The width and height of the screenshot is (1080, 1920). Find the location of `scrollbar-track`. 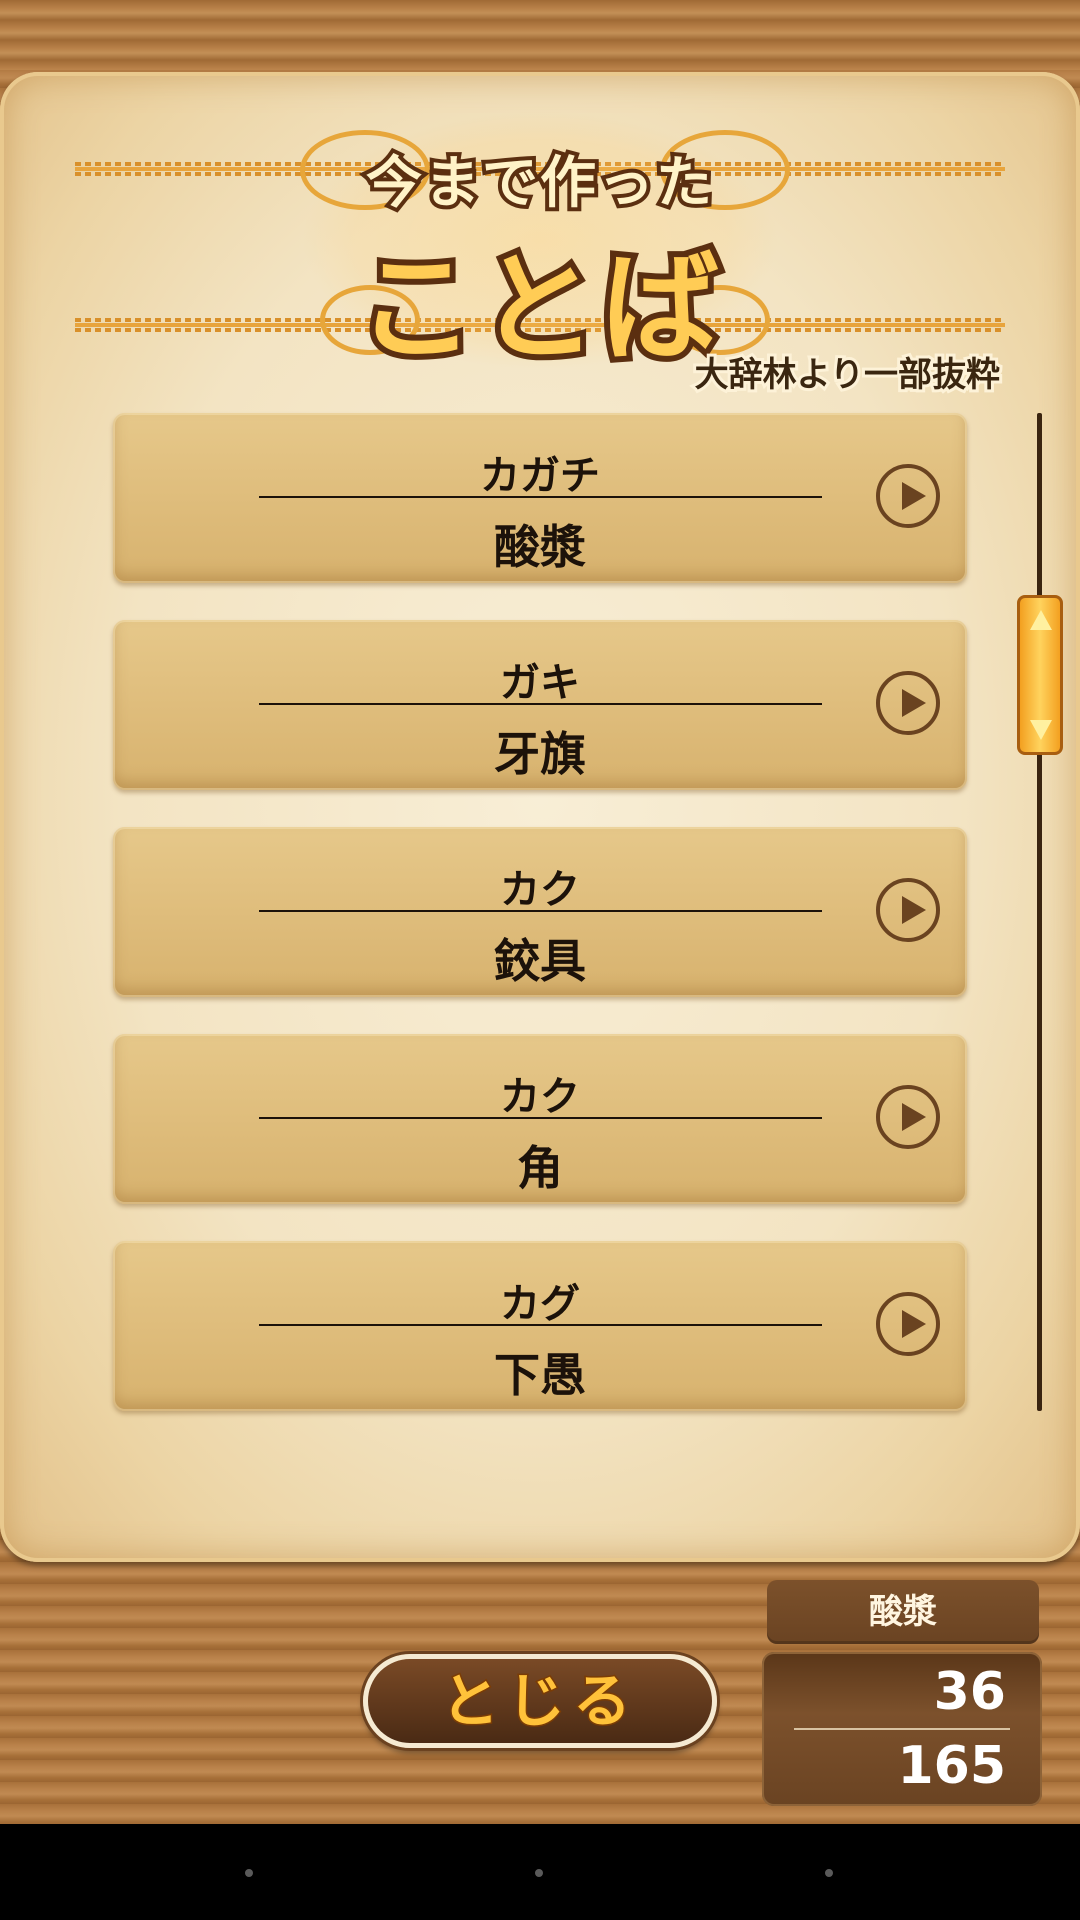

scrollbar-track is located at coordinates (1039, 912).